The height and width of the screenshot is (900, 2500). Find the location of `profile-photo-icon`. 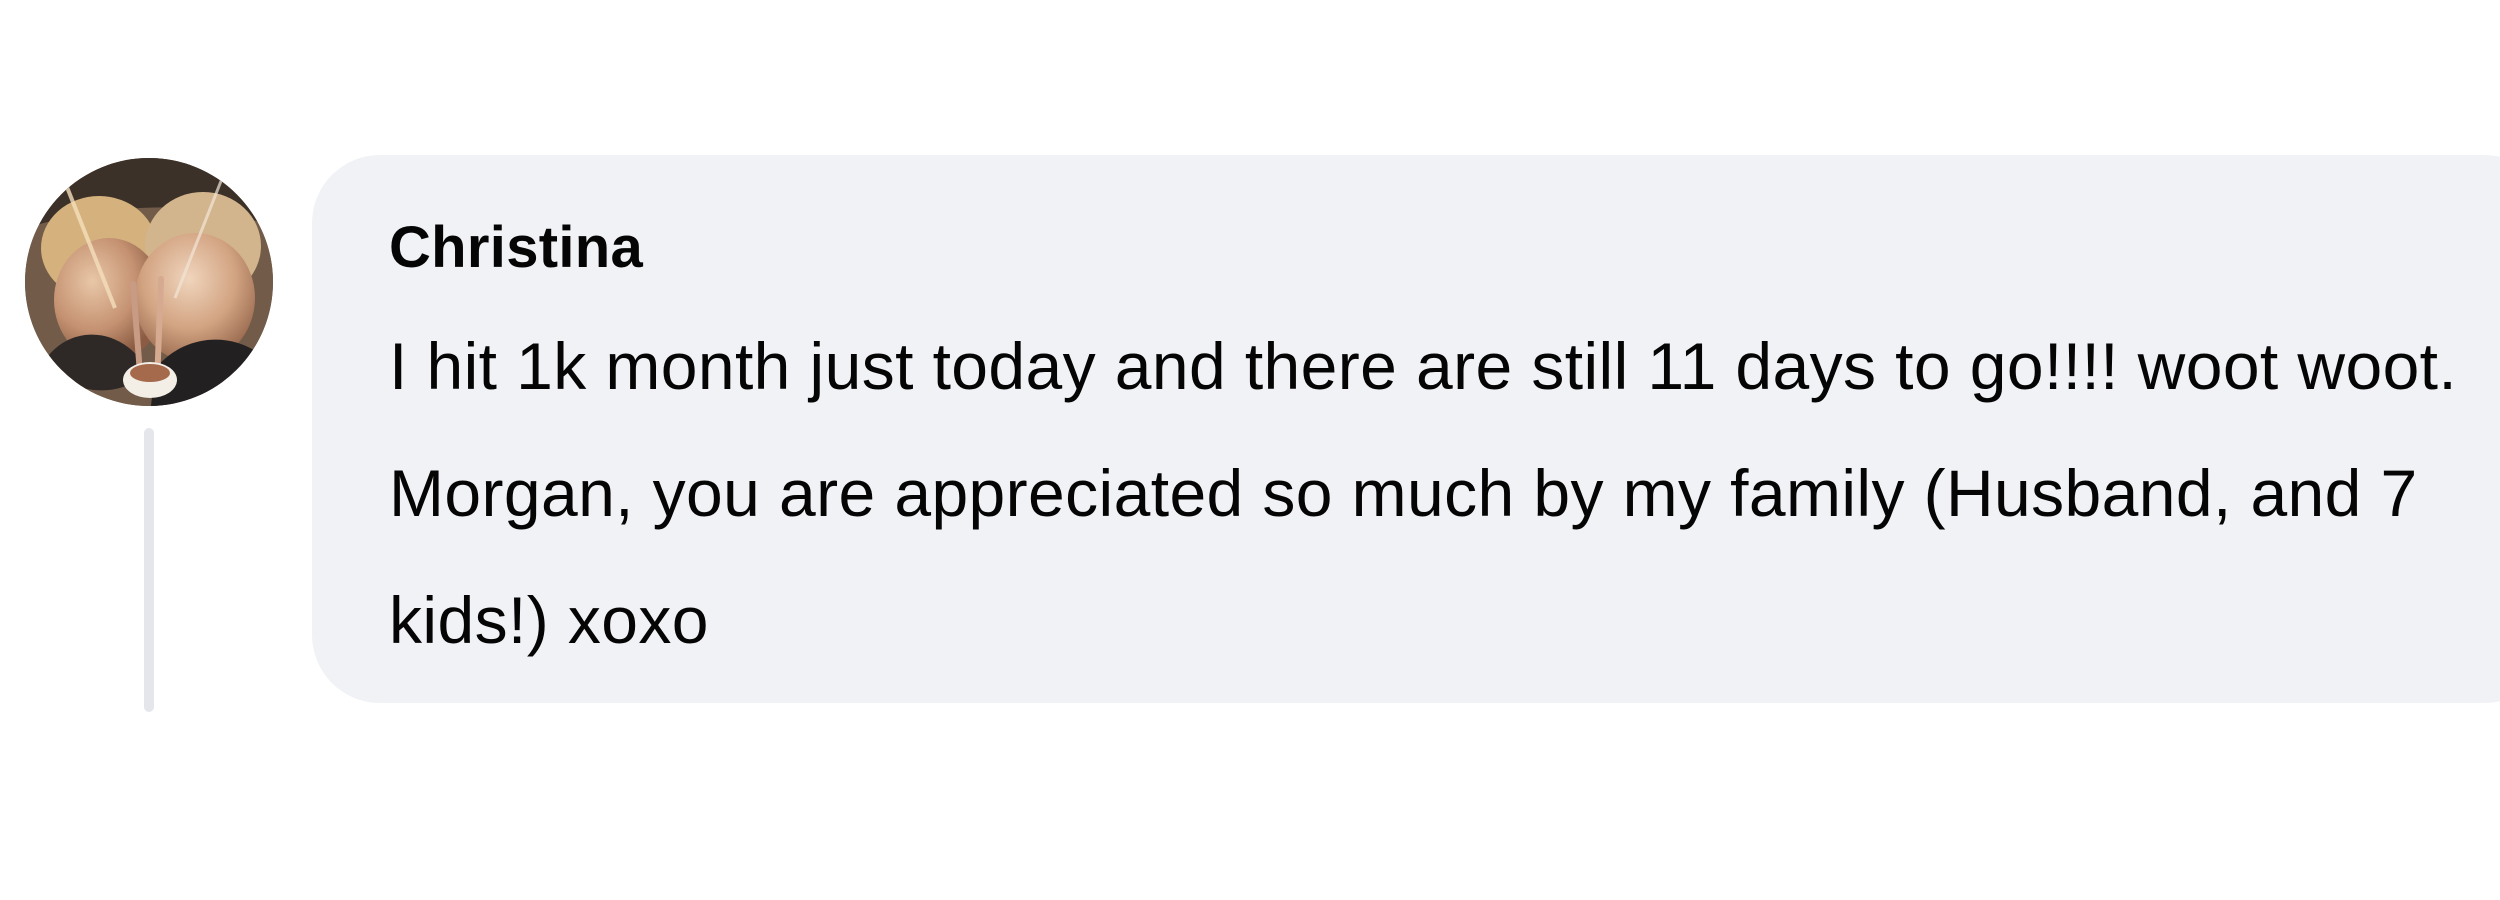

profile-photo-icon is located at coordinates (149, 282).